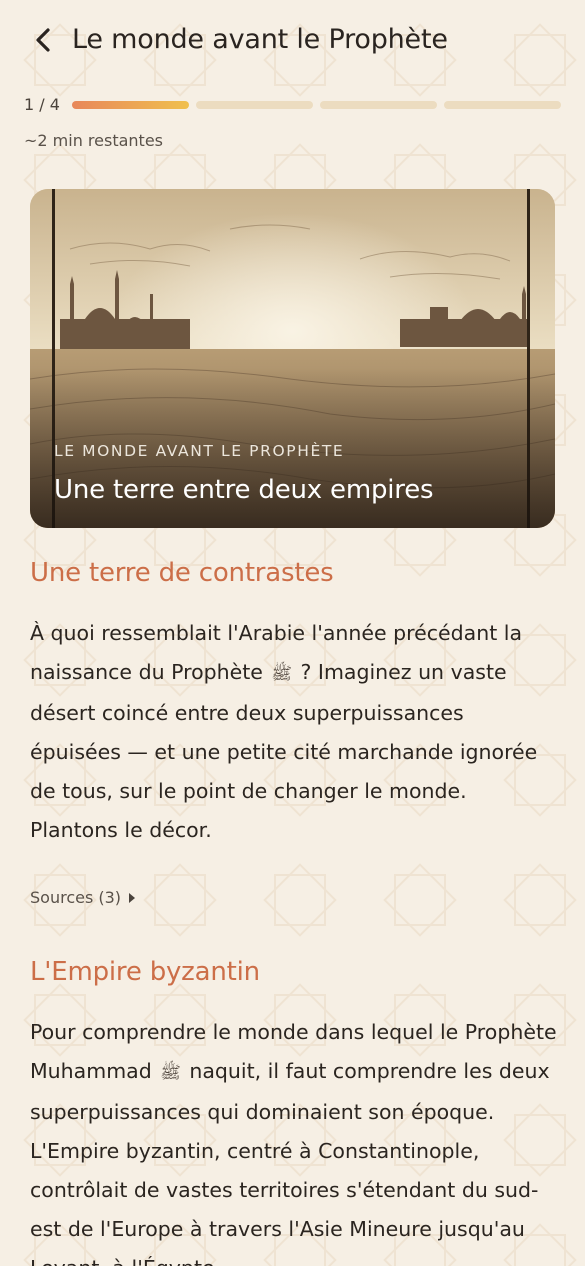  What do you see at coordinates (76, 897) in the screenshot?
I see `sources-label: Sources (3)` at bounding box center [76, 897].